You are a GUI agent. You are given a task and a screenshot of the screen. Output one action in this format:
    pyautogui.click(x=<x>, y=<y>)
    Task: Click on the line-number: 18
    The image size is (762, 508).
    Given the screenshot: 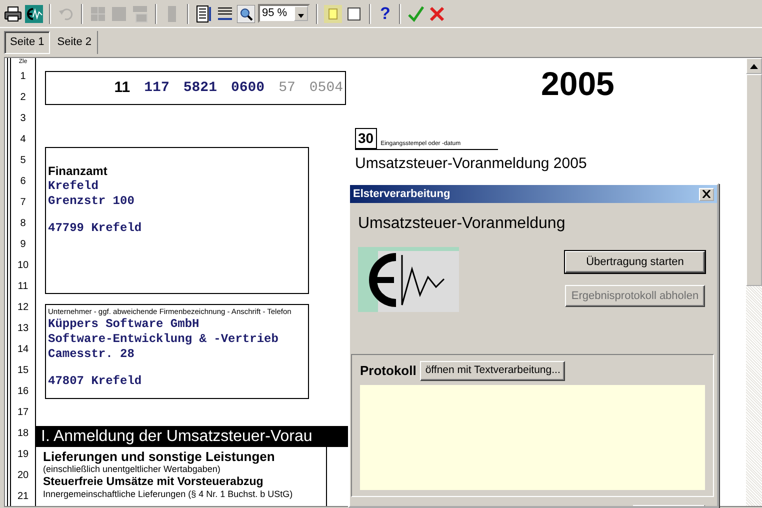 What is the action you would take?
    pyautogui.click(x=23, y=434)
    